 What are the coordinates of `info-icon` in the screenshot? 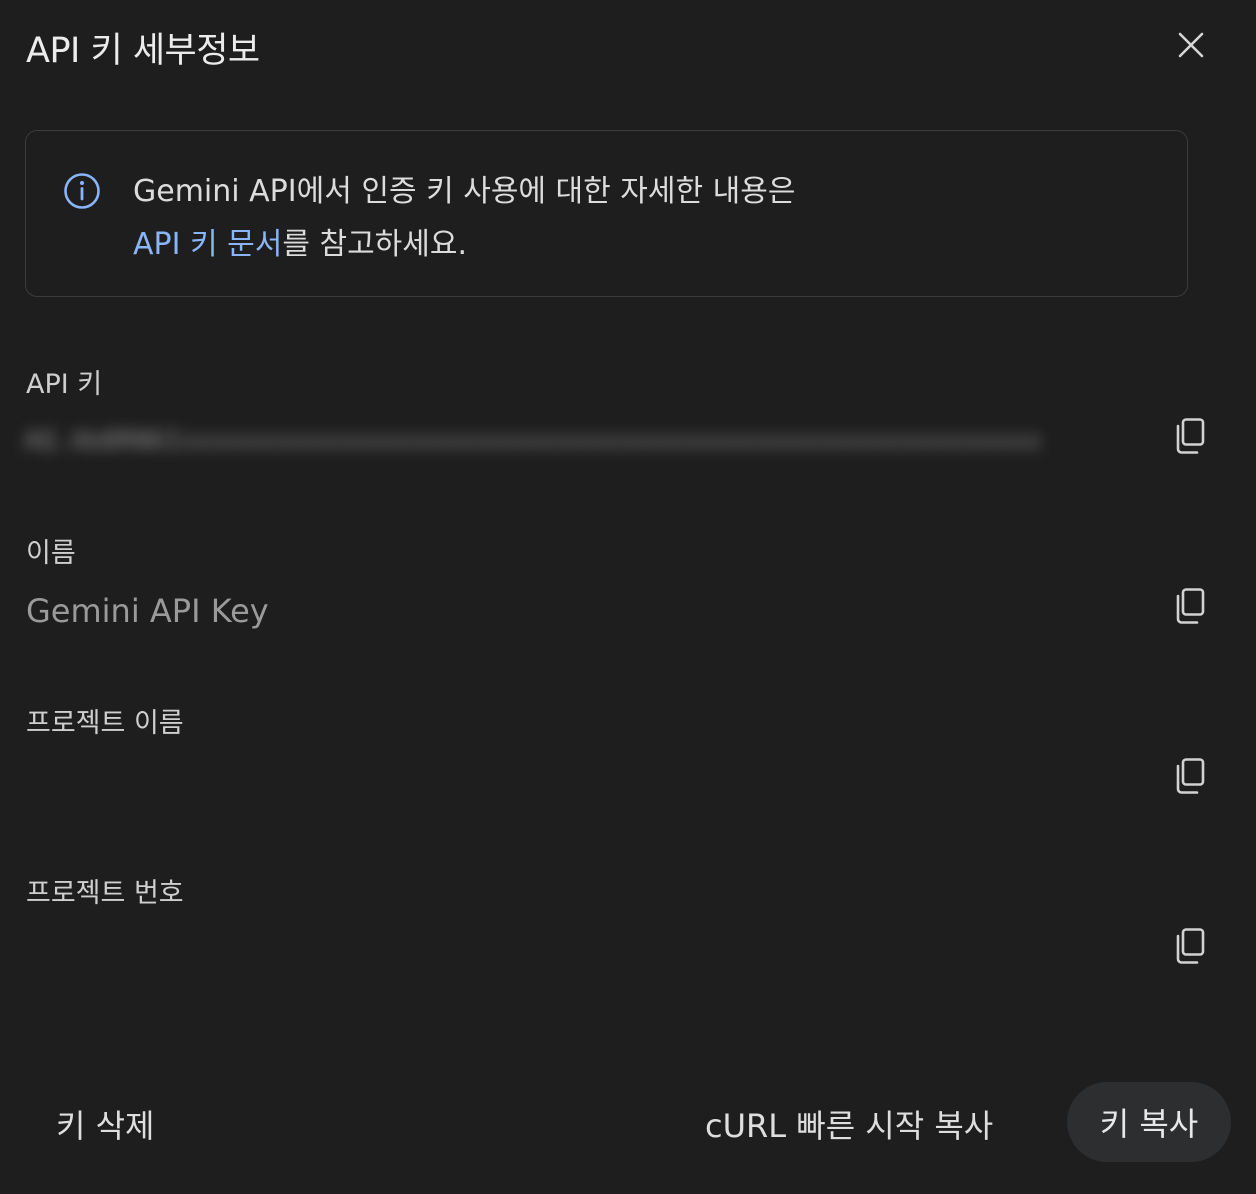 It's located at (82, 191).